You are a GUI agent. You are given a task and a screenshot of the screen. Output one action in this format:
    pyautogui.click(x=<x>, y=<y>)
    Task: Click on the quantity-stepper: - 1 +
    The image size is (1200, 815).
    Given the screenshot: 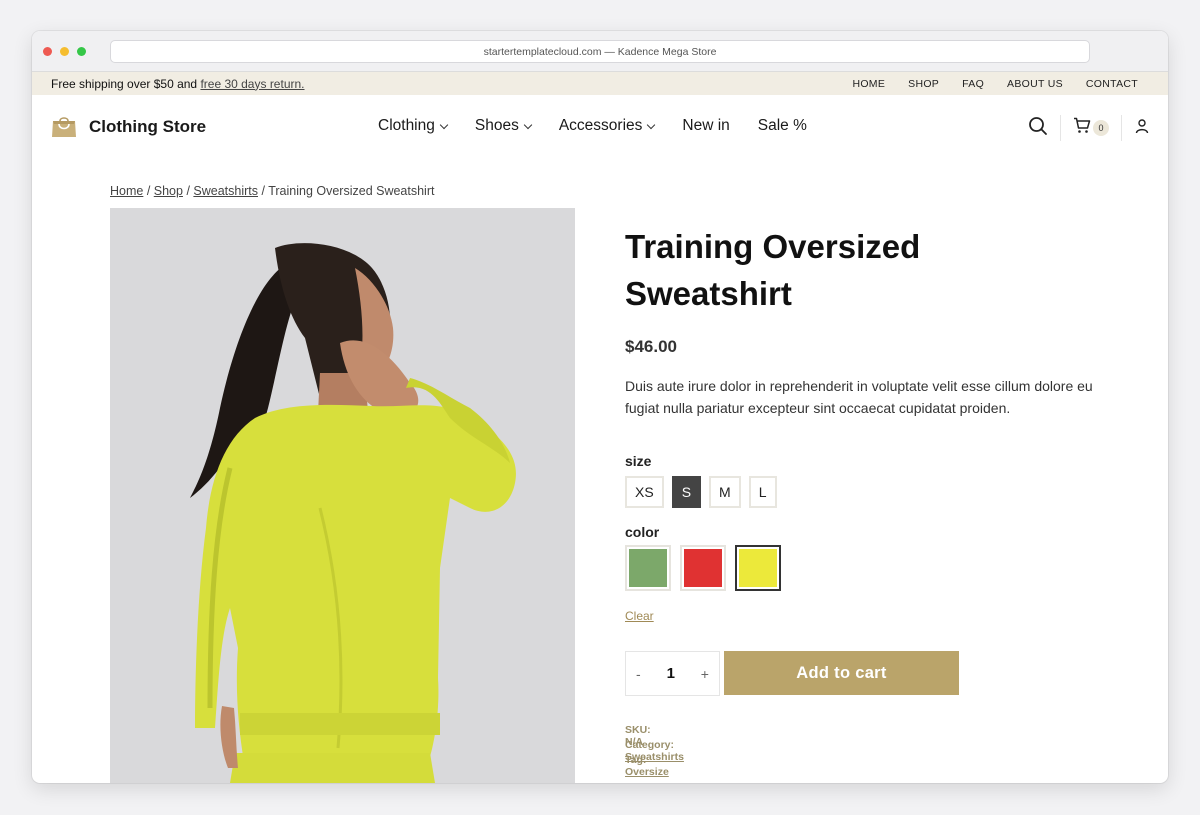 What is the action you would take?
    pyautogui.click(x=672, y=673)
    